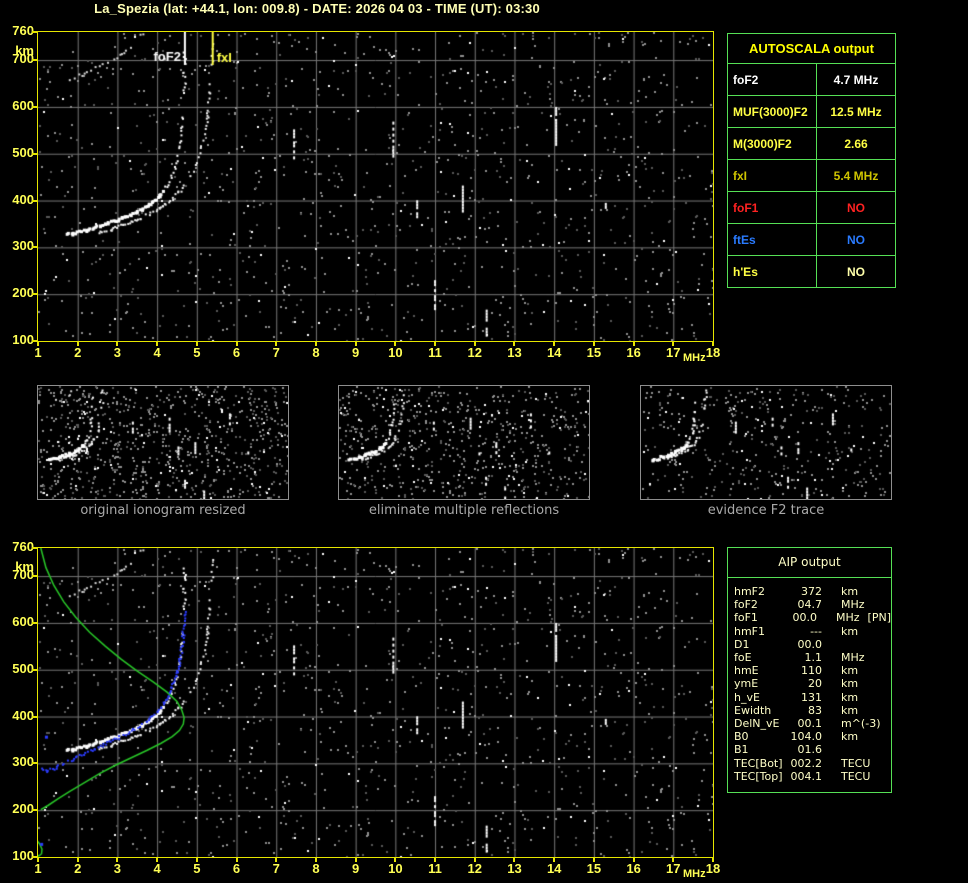 Image resolution: width=968 pixels, height=883 pixels. Describe the element at coordinates (747, 697) in the screenshot. I see `aip-param-label: h_vE` at that location.